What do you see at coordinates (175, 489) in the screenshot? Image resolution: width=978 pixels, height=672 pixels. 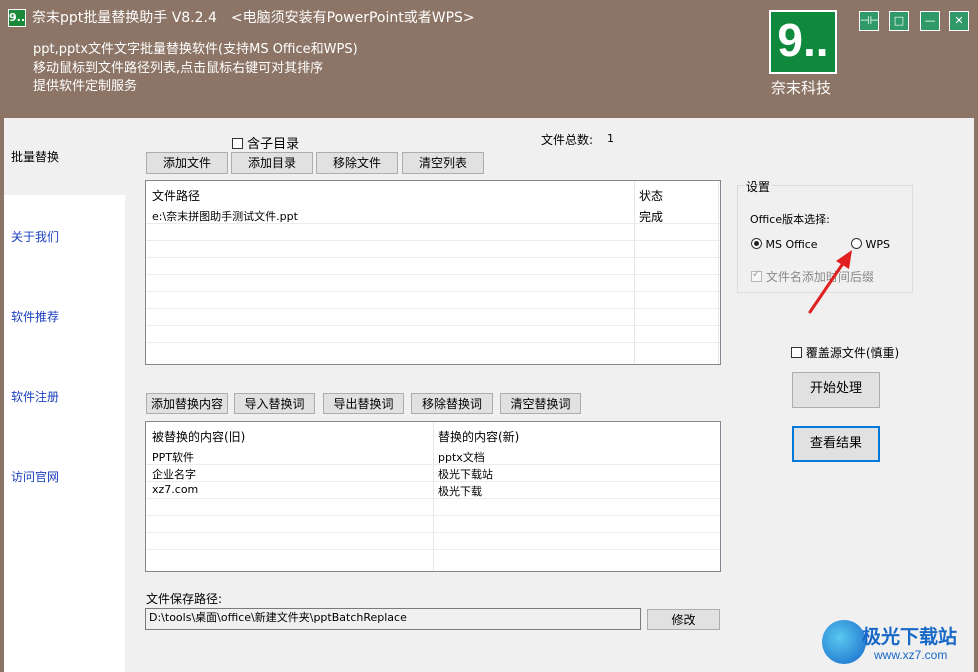 I see `replace-row-old: xz7.com` at bounding box center [175, 489].